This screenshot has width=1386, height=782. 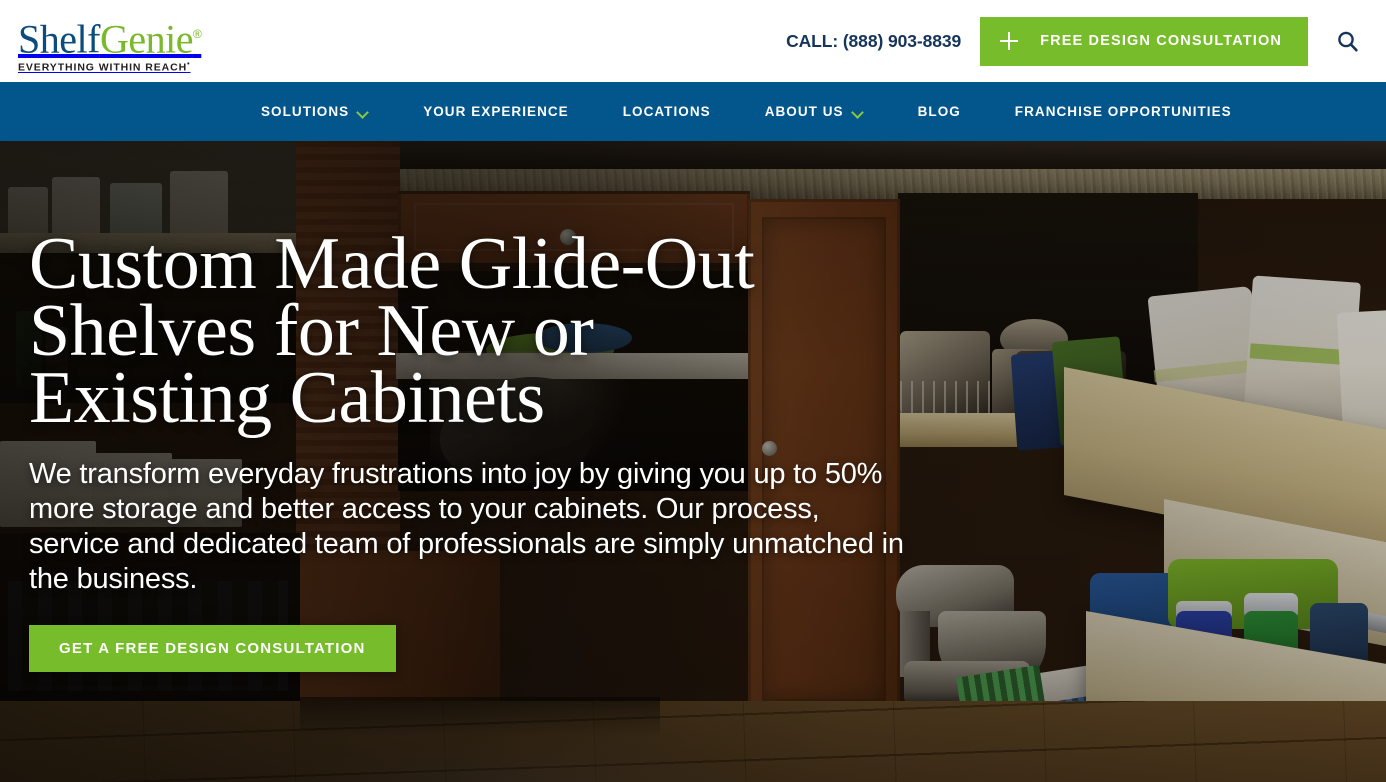 I want to click on free-design-consultation-button: FREE DESIGN CONSULTATION, so click(x=1144, y=41).